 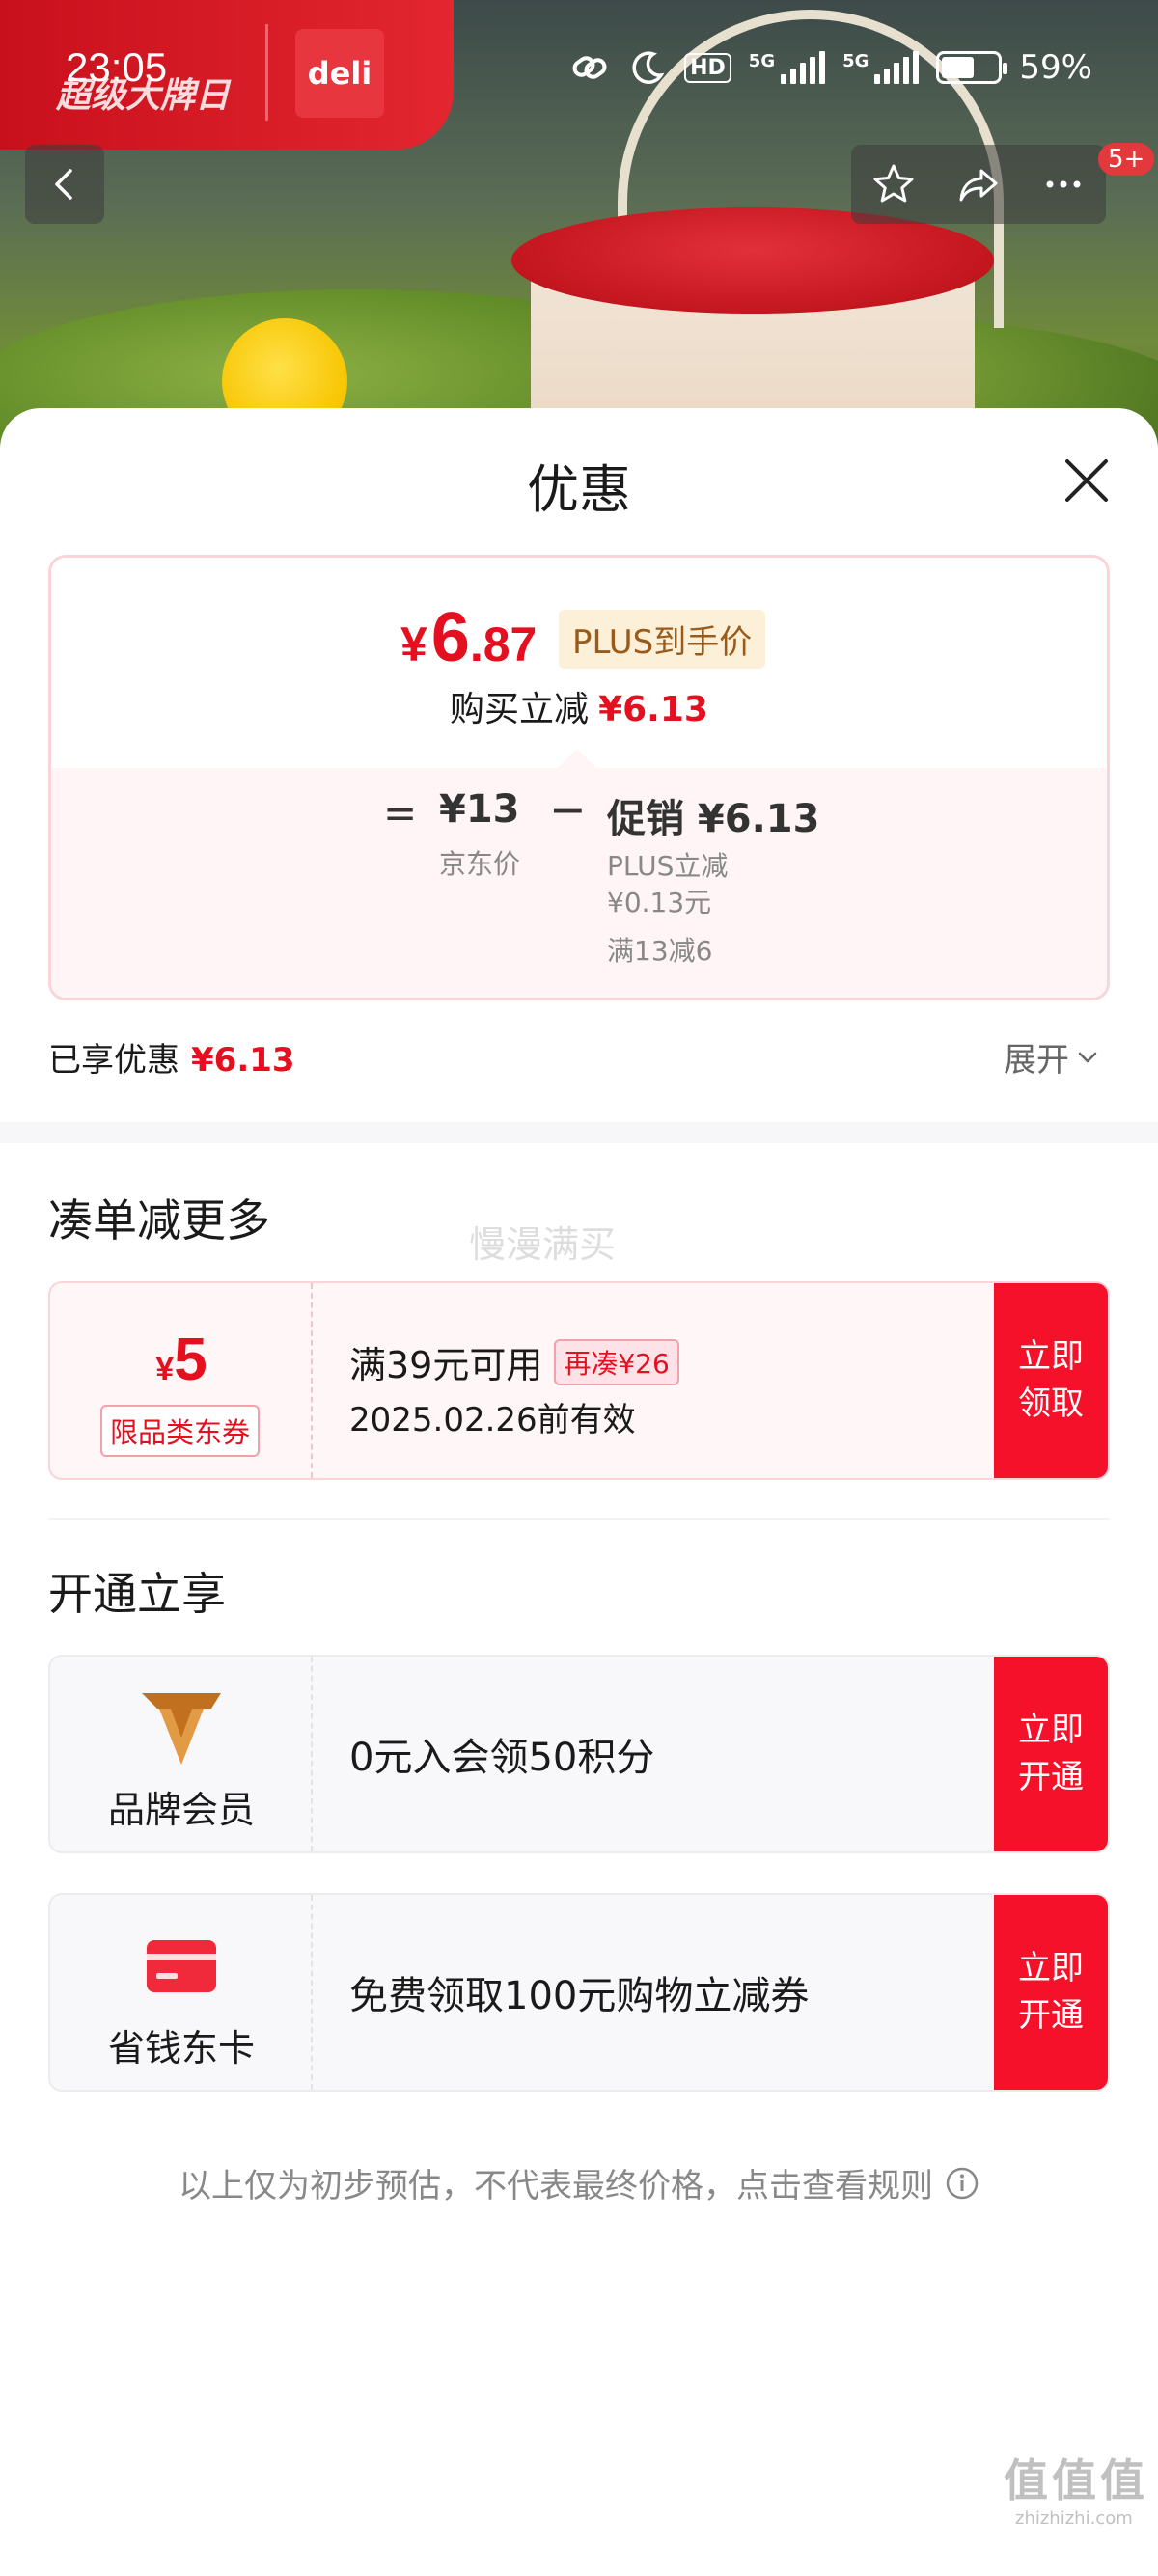 I want to click on expand-button: 展开, so click(x=1052, y=1057).